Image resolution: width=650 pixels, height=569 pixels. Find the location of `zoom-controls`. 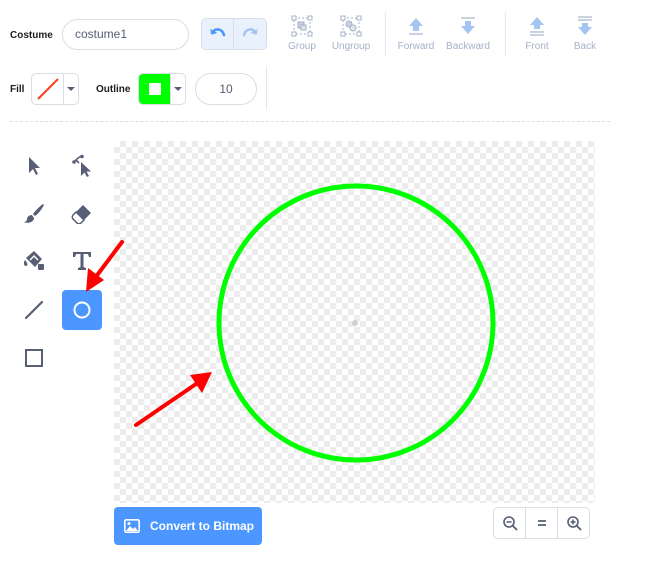

zoom-controls is located at coordinates (541, 523).